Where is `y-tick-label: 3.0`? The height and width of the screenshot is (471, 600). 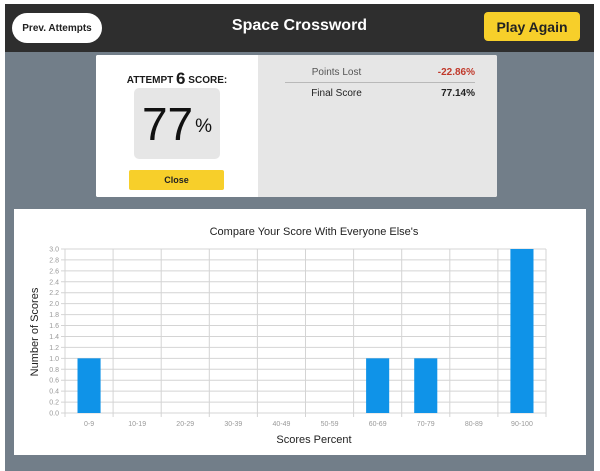
y-tick-label: 3.0 is located at coordinates (54, 250).